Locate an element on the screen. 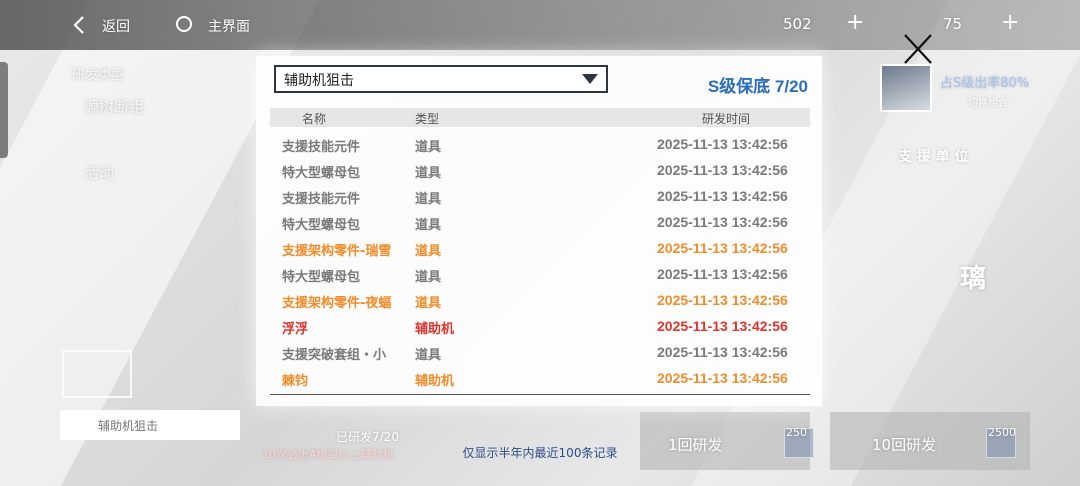 This screenshot has height=486, width=1080. home-label: 主界面 is located at coordinates (229, 26).